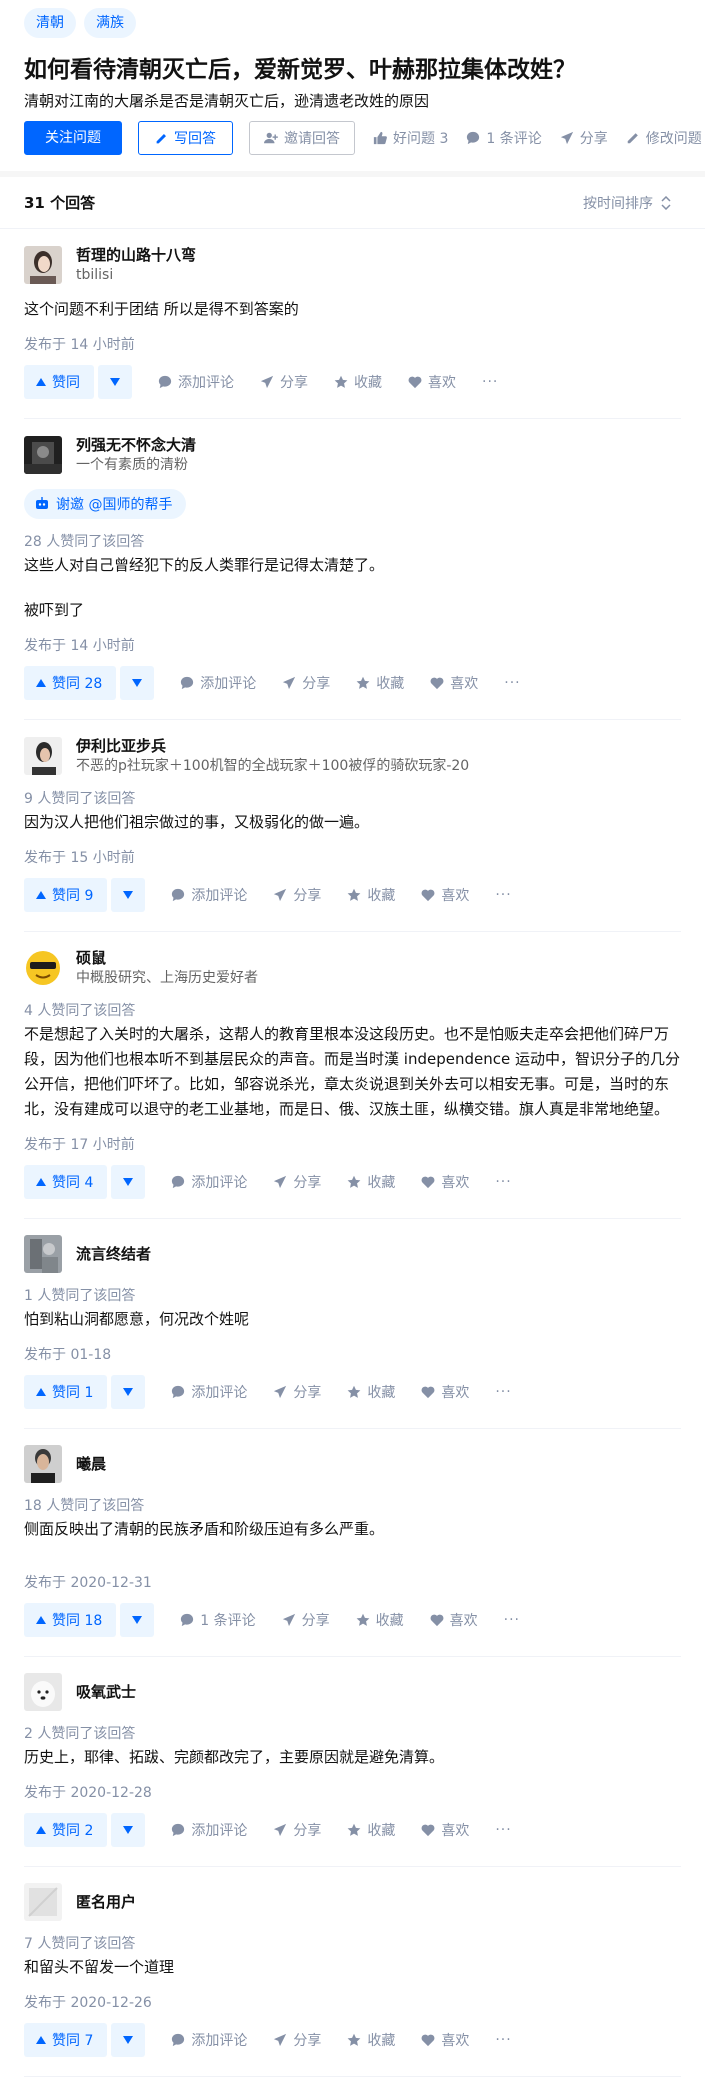 Image resolution: width=705 pixels, height=2077 pixels. I want to click on question-comments-button: 1 条评论, so click(504, 138).